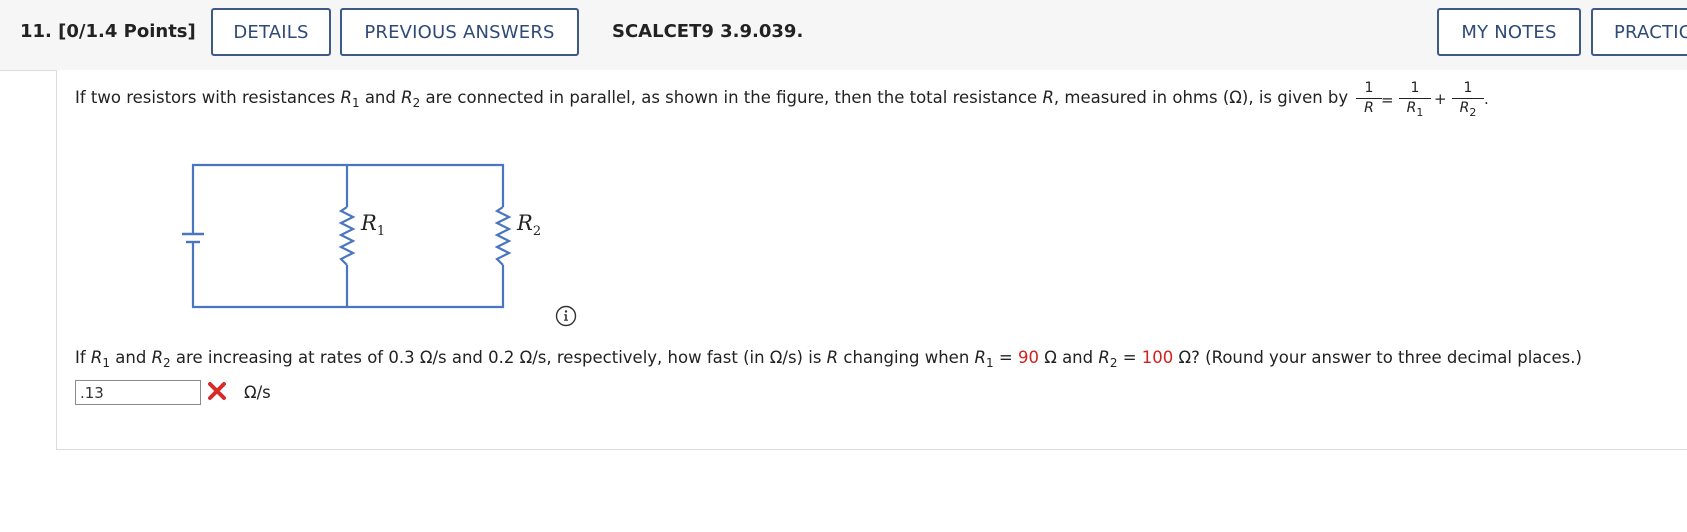  I want to click on parallel-circuit-figure: R1 R2, so click(361, 236).